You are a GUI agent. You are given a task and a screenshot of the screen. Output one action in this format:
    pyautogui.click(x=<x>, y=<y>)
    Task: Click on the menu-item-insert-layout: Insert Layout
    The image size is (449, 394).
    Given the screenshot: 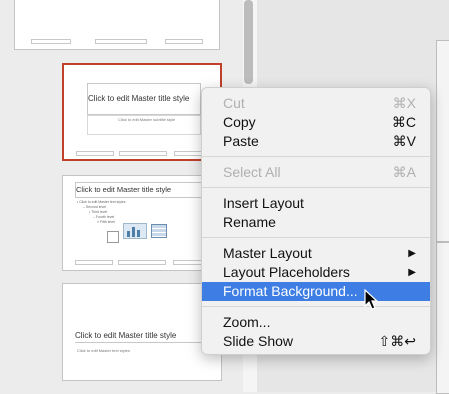 What is the action you would take?
    pyautogui.click(x=316, y=203)
    